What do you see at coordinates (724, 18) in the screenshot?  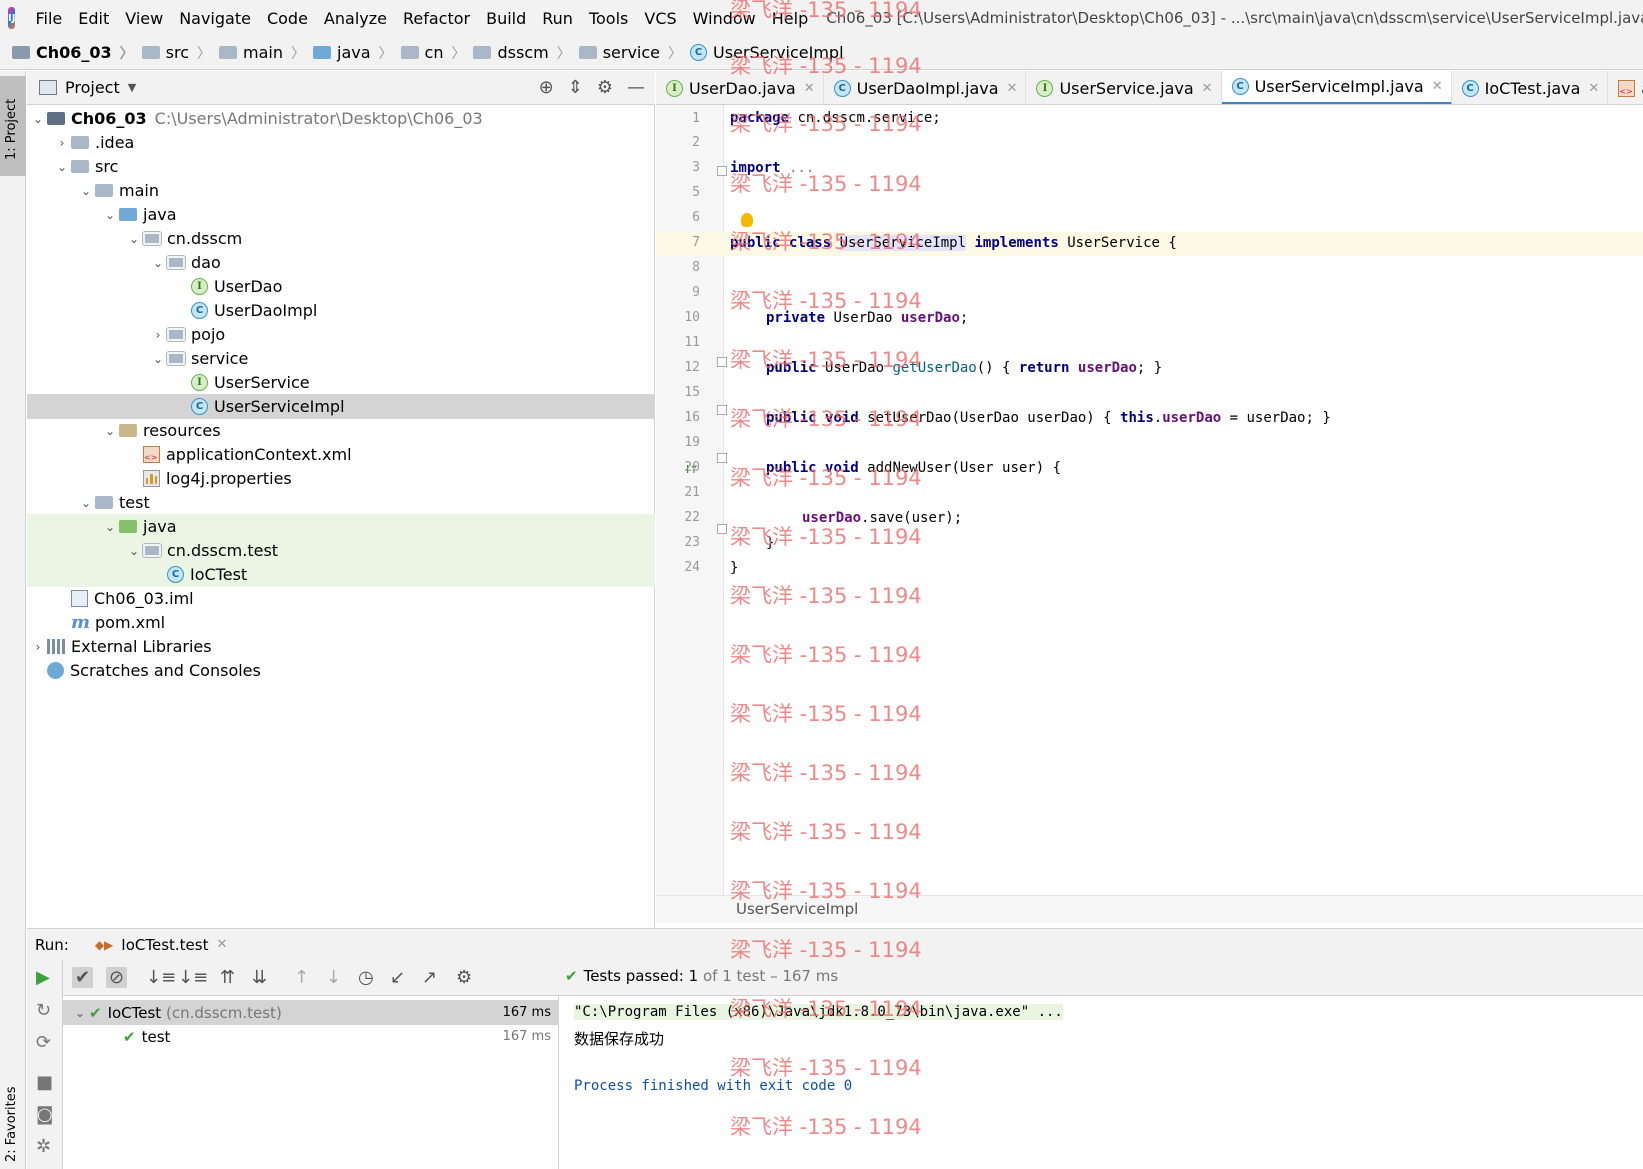 I see `menu-window: Window` at bounding box center [724, 18].